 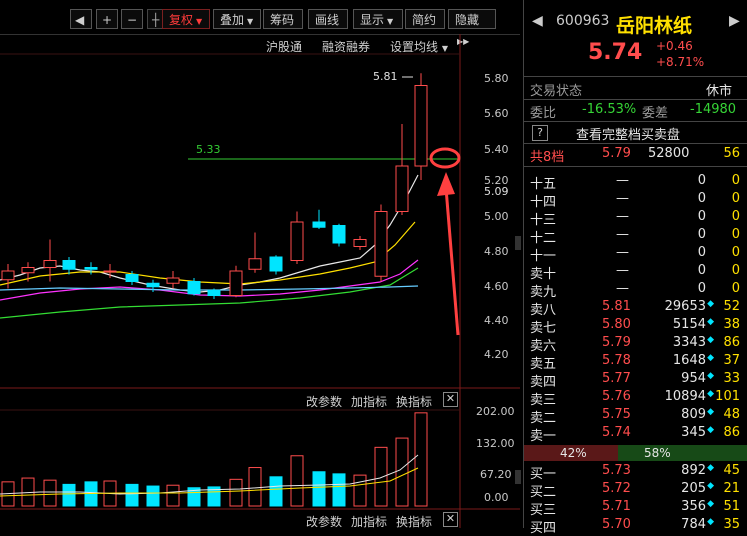 What do you see at coordinates (635, 218) in the screenshot?
I see `sell-row: 十三 — 0 0` at bounding box center [635, 218].